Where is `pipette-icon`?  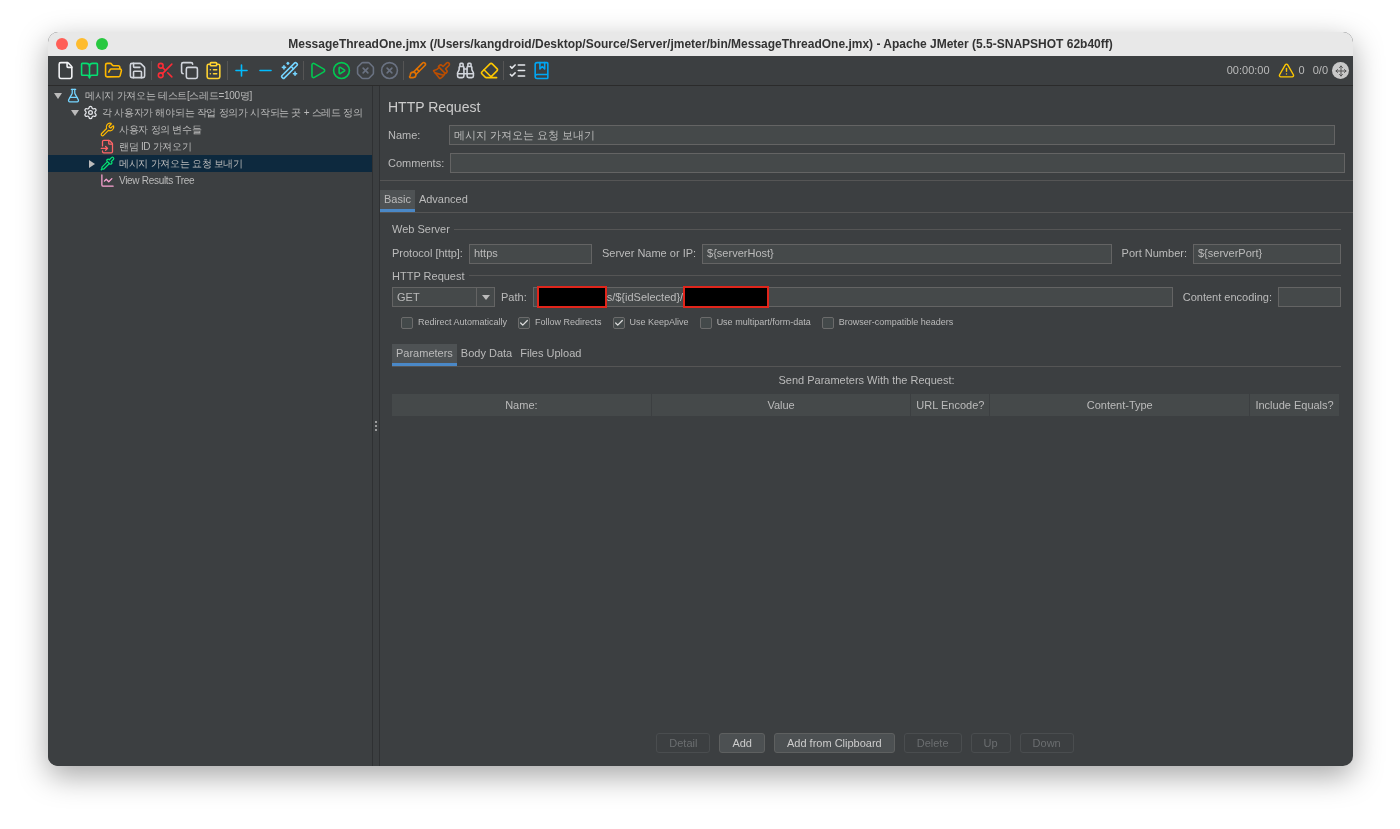 pipette-icon is located at coordinates (107, 163).